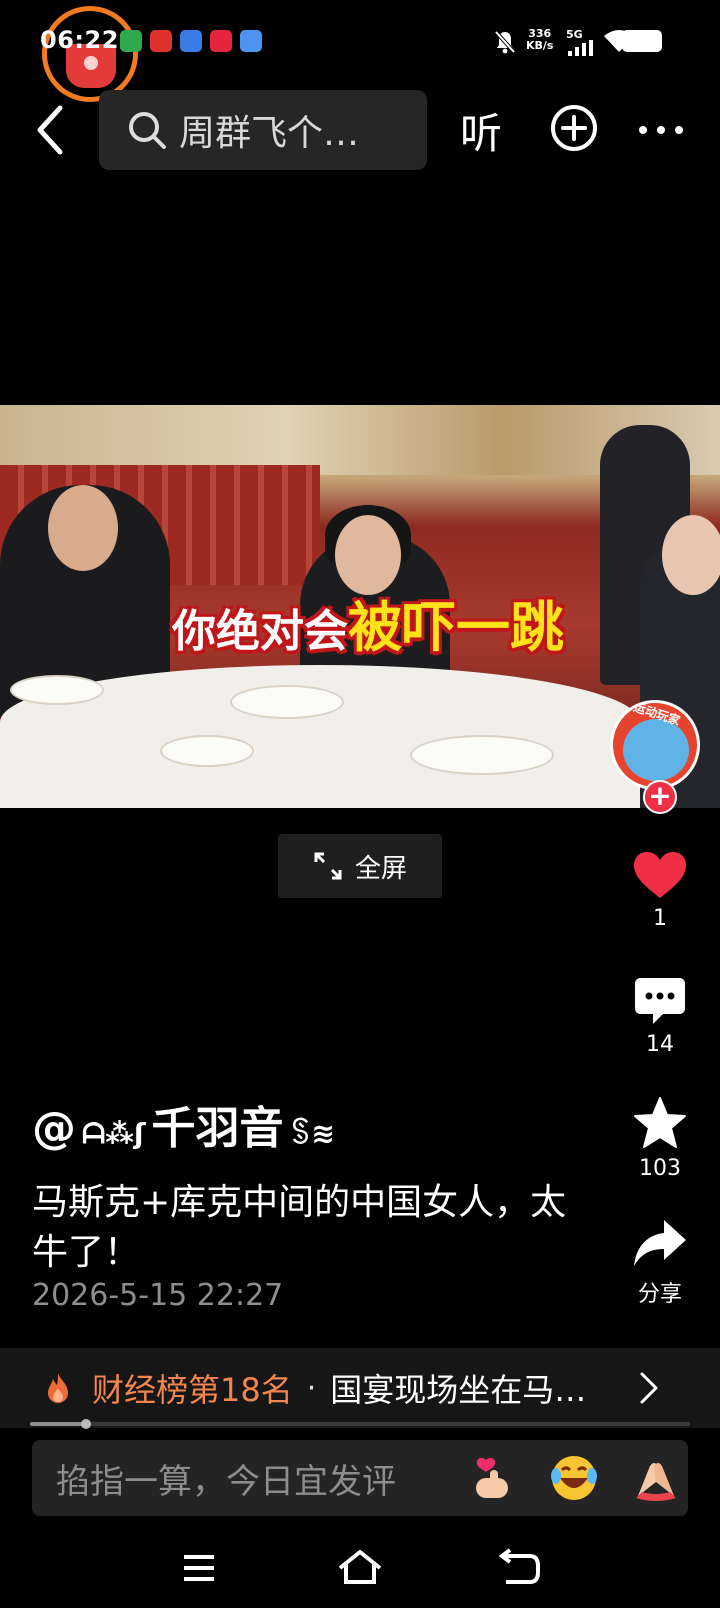 The width and height of the screenshot is (720, 1608). Describe the element at coordinates (660, 1122) in the screenshot. I see `star-icon` at that location.